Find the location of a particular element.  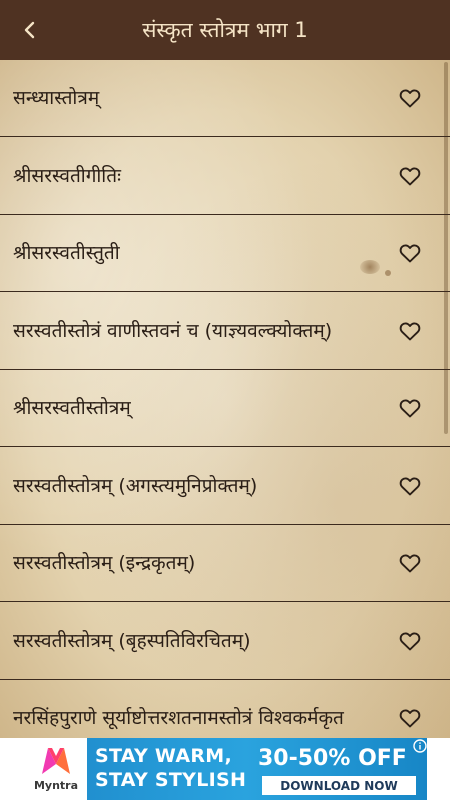

list-item-label: श्रीसरस्वतीगीतिः is located at coordinates (67, 176).